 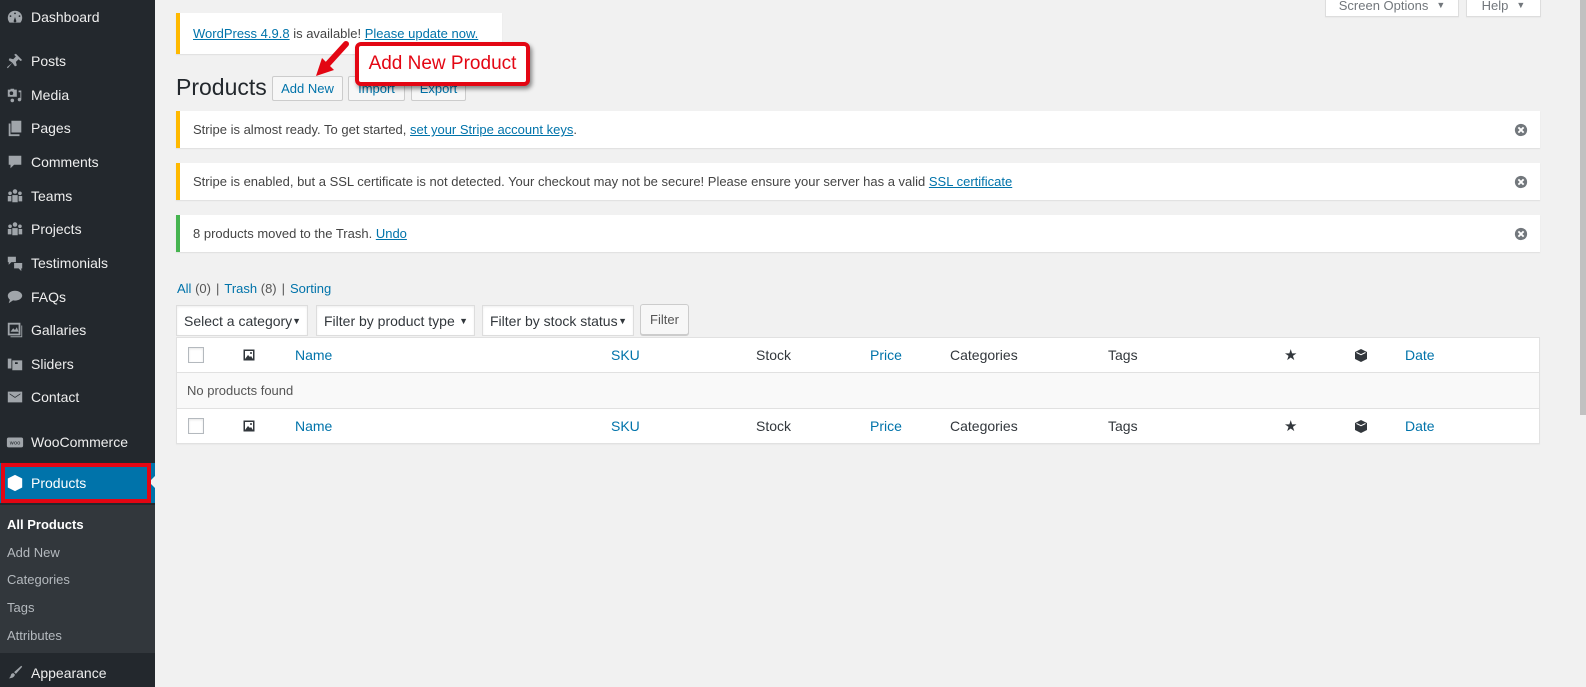 What do you see at coordinates (196, 426) in the screenshot?
I see `select-all-checkbox-footer` at bounding box center [196, 426].